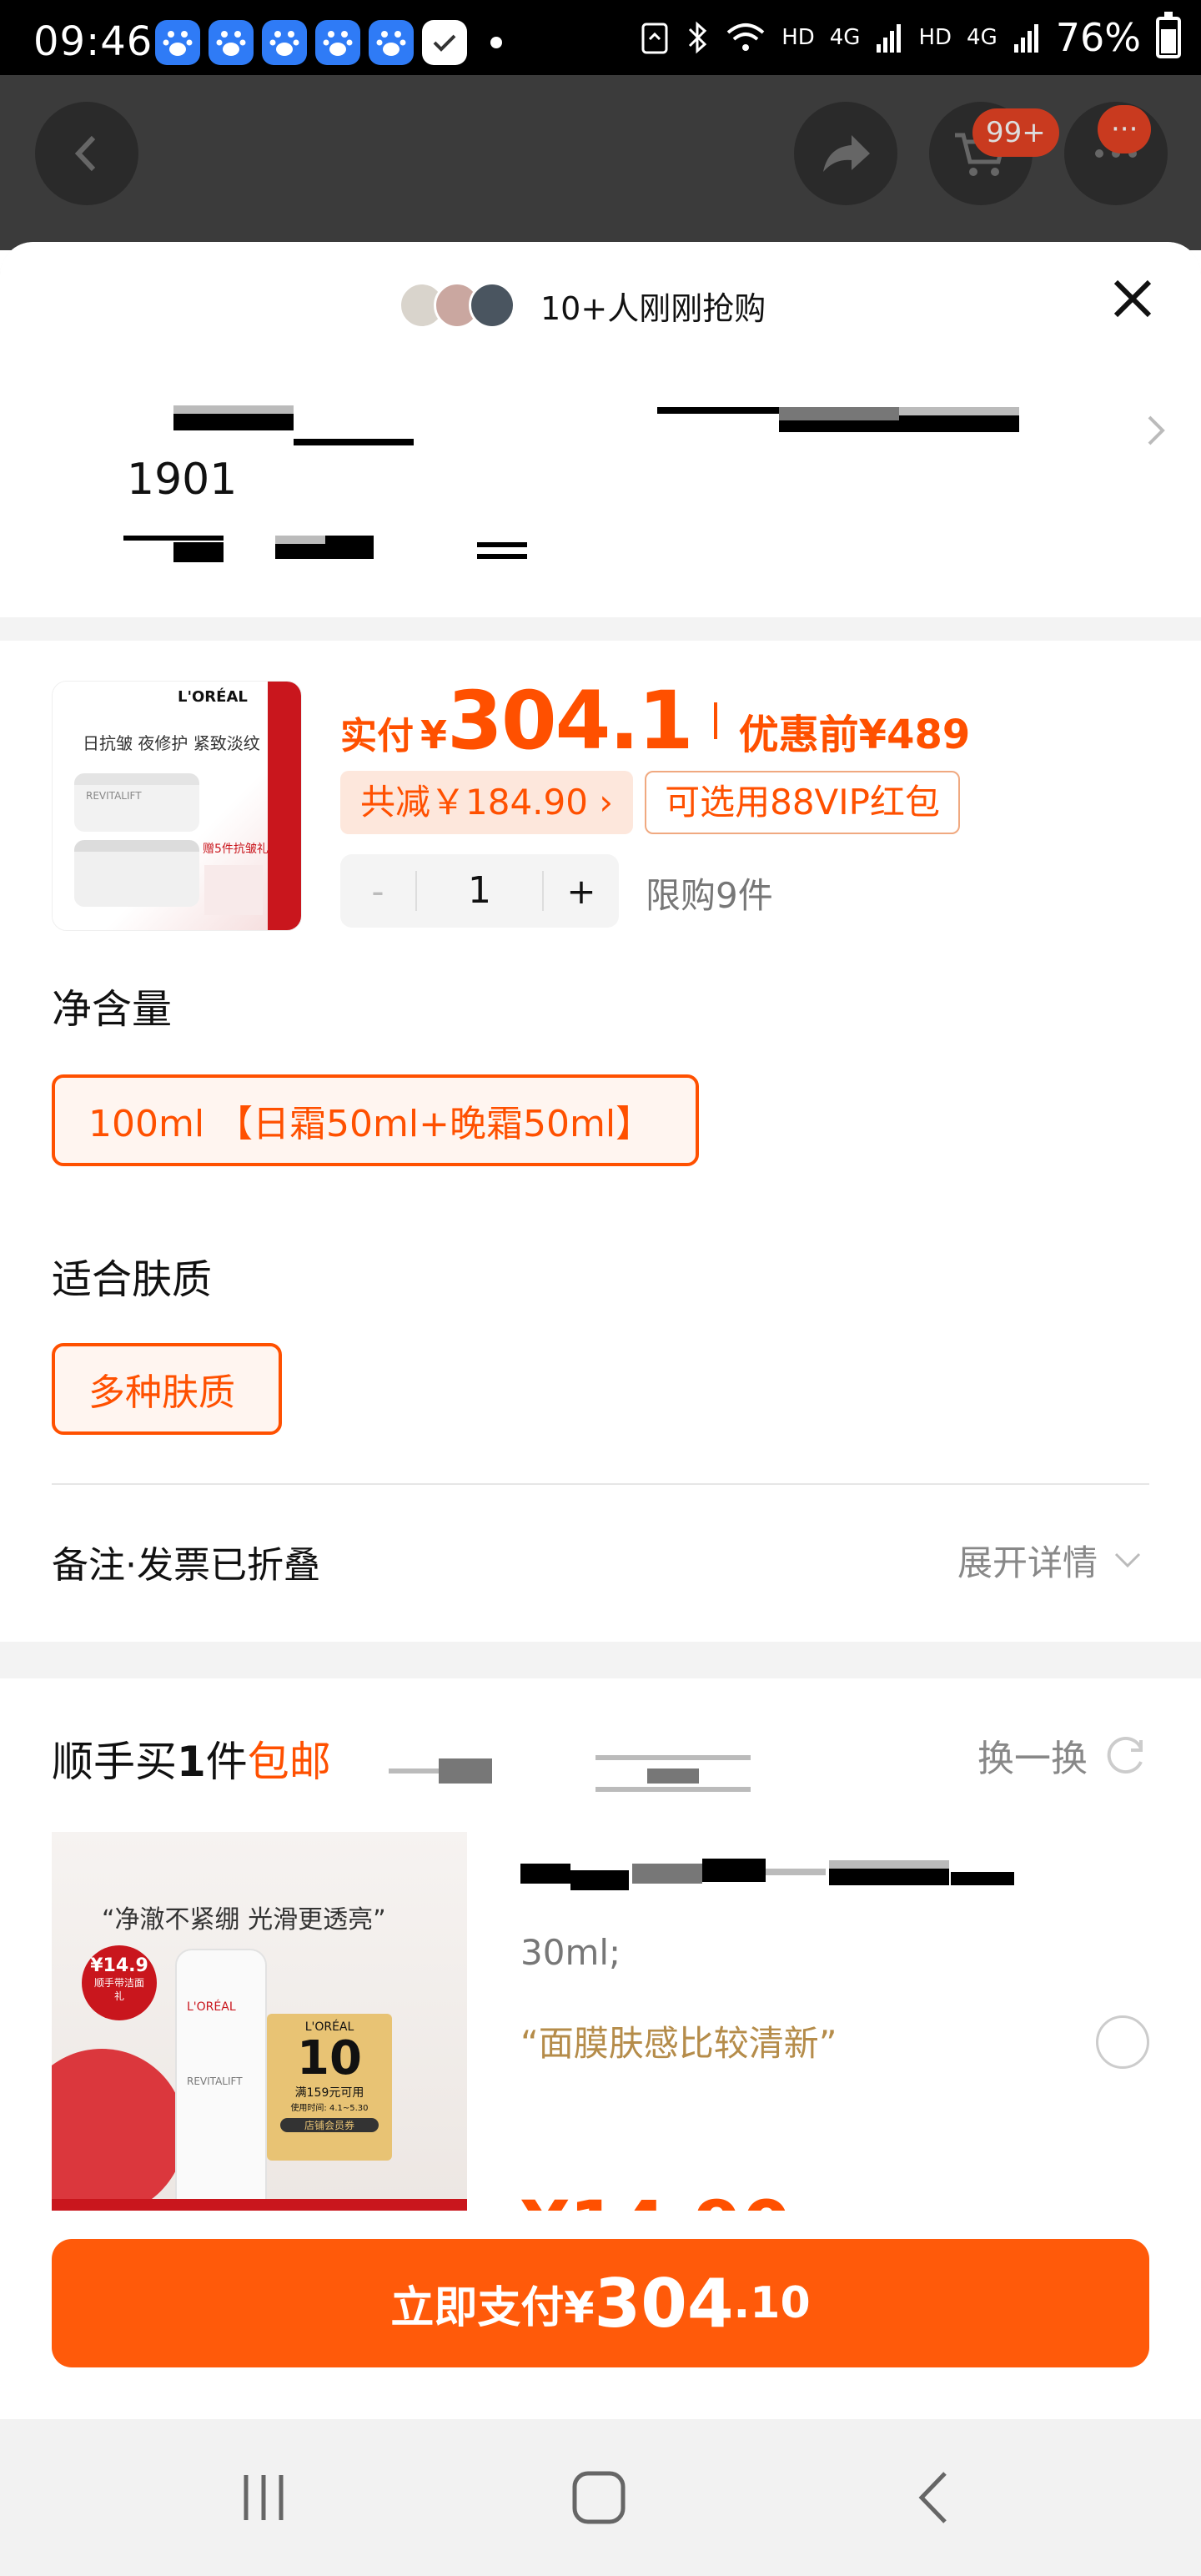 This screenshot has width=1201, height=2576. What do you see at coordinates (113, 1009) in the screenshot?
I see `net-content-title: 净含量` at bounding box center [113, 1009].